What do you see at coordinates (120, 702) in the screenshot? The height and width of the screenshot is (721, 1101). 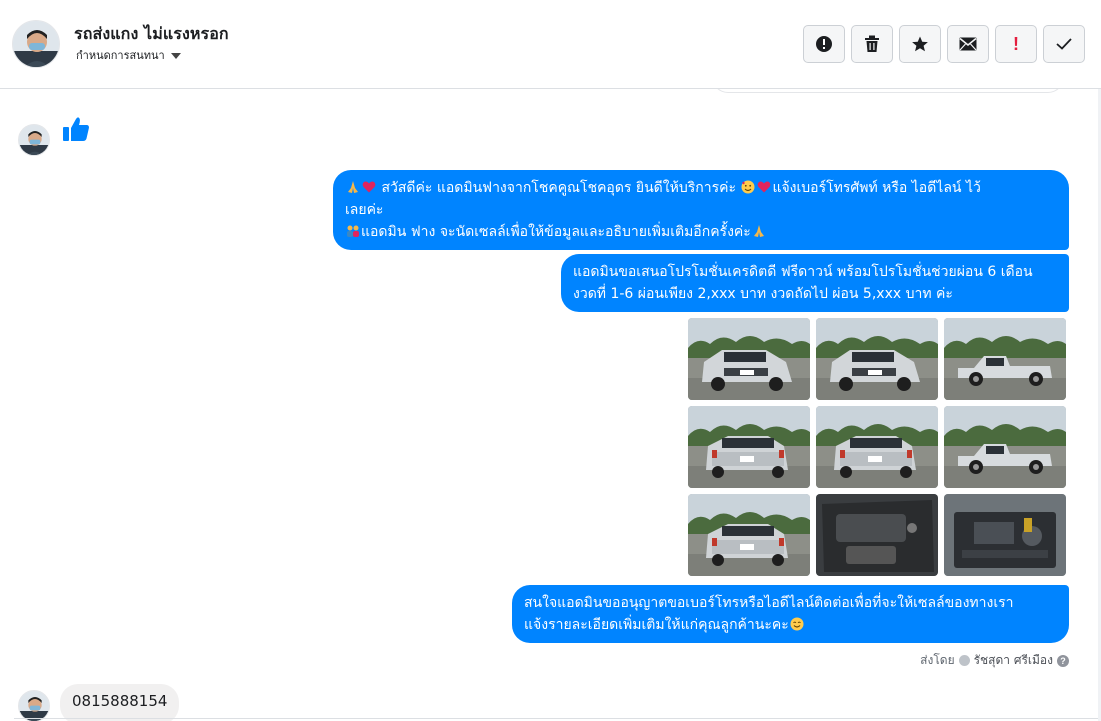 I see `incoming-message-phone: 0815888154` at bounding box center [120, 702].